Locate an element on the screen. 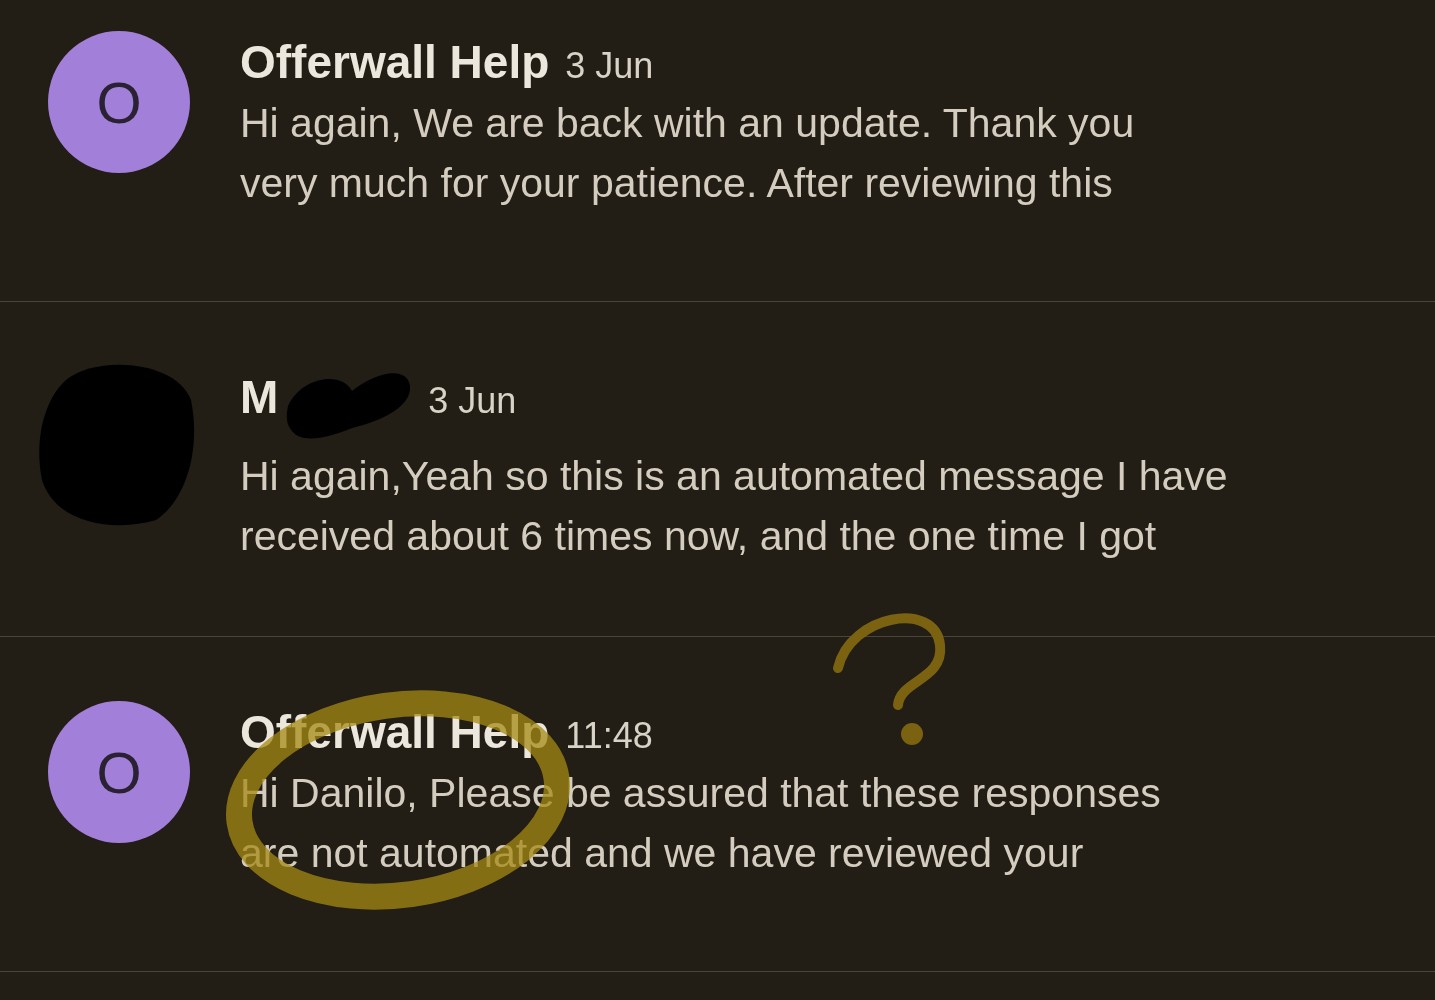 Image resolution: width=1435 pixels, height=1000 pixels. message-preview: Hi again,Yeah so this is an automated message I have is located at coordinates (734, 476).